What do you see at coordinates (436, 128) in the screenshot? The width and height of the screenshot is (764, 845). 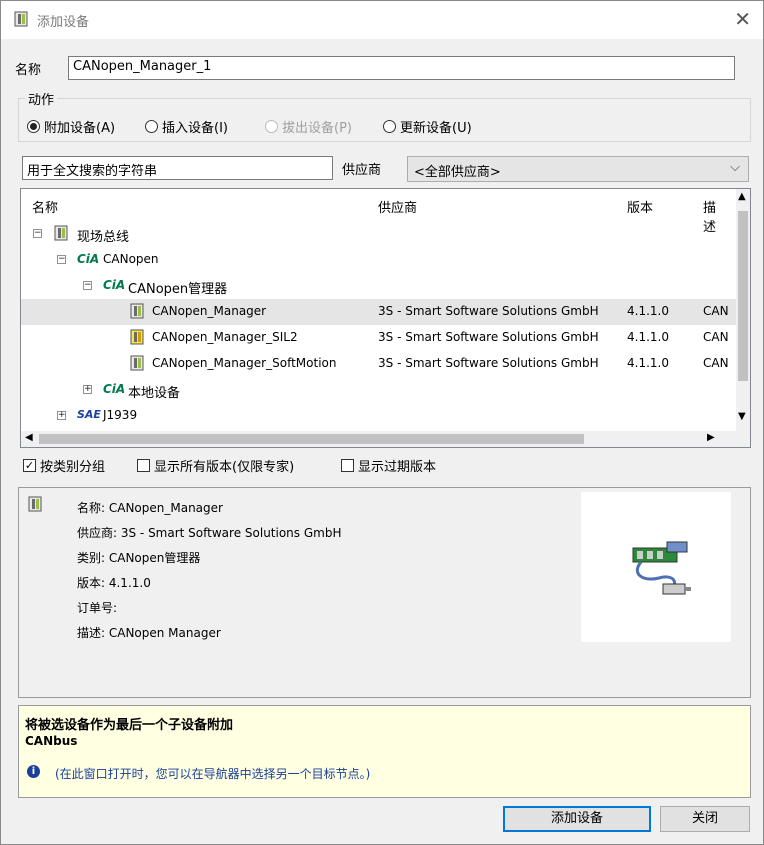 I see `radio-label: 更新设备(U)` at bounding box center [436, 128].